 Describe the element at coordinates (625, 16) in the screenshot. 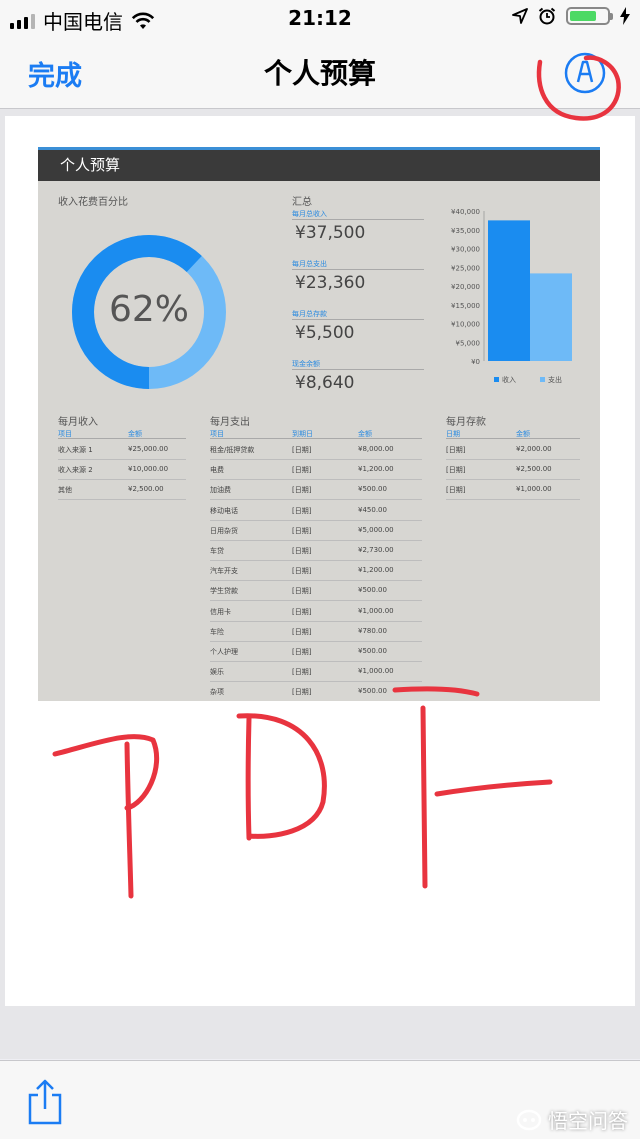

I see `charging-bolt-icon` at that location.